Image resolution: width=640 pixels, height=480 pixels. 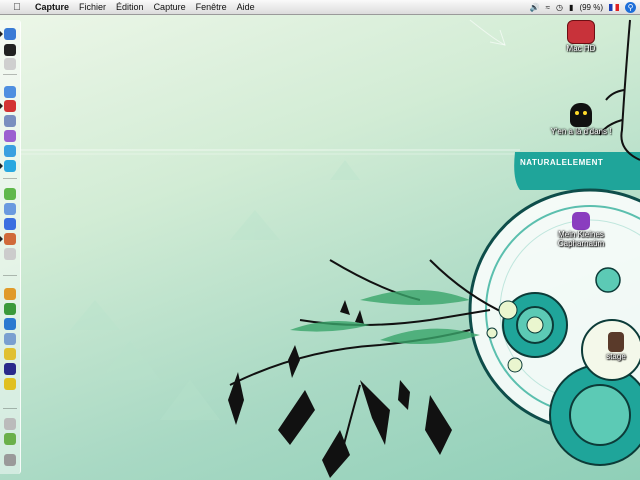 What do you see at coordinates (10, 424) in the screenshot?
I see `downloads-icon` at bounding box center [10, 424].